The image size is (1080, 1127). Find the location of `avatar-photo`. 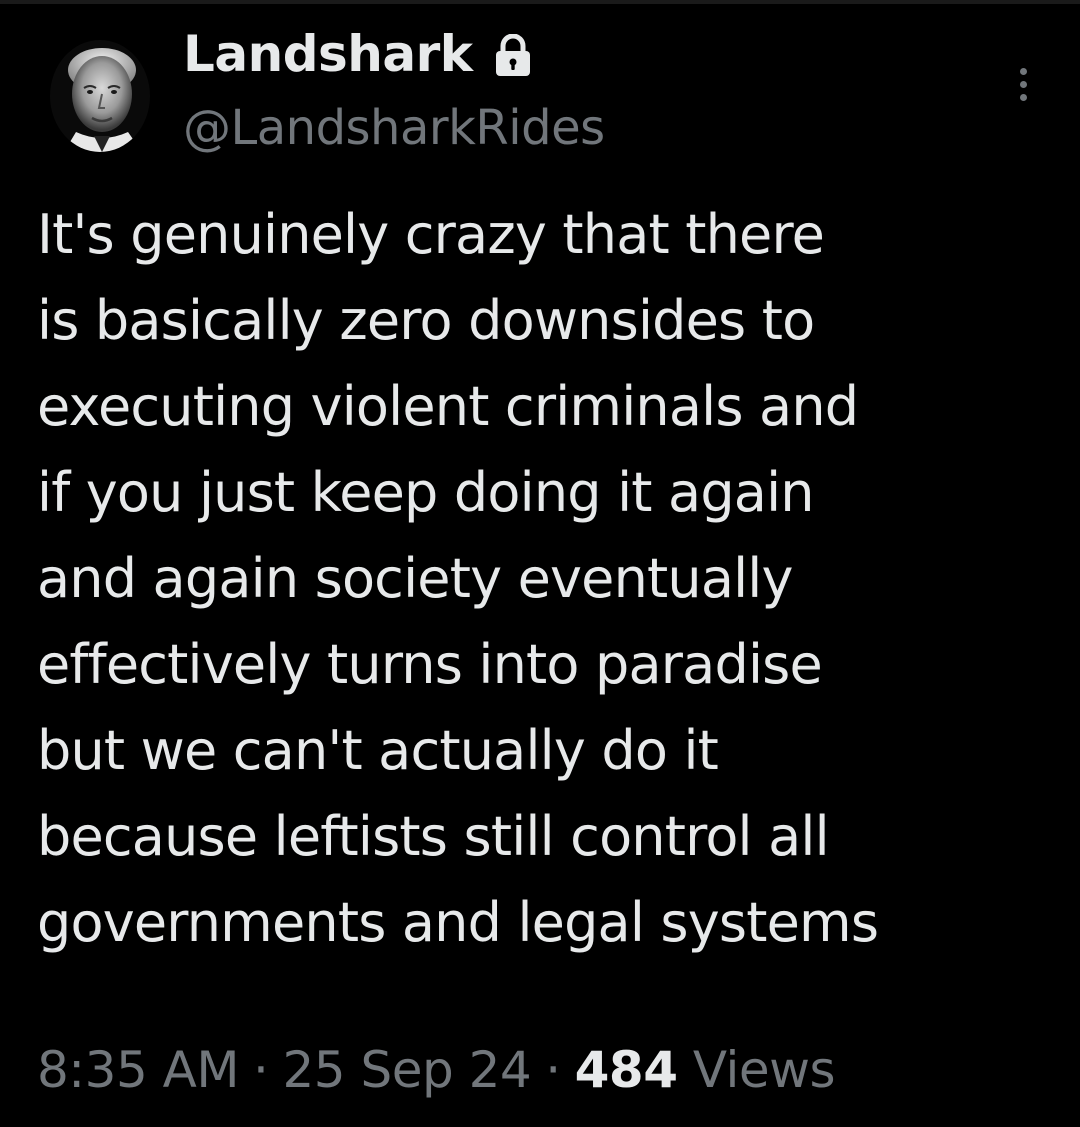

avatar-photo is located at coordinates (100, 96).